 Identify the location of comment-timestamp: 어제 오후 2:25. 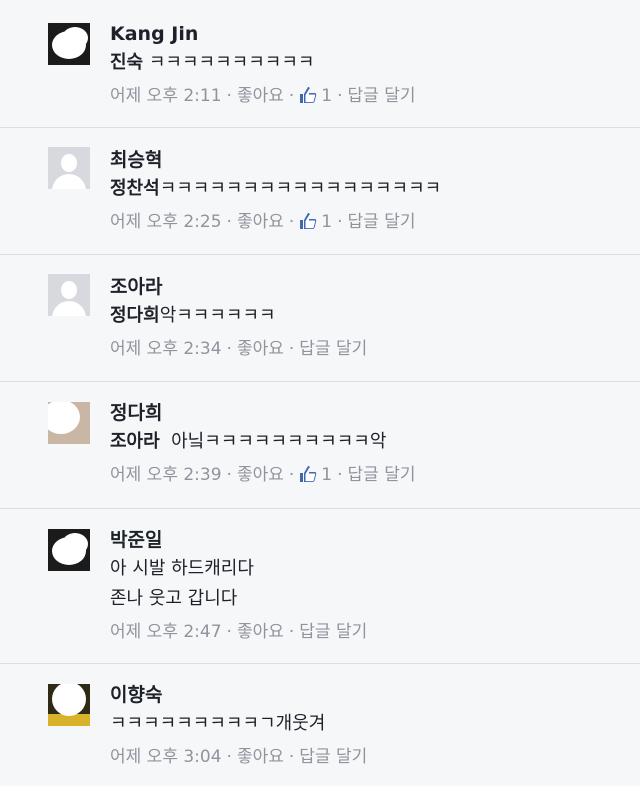
(166, 222).